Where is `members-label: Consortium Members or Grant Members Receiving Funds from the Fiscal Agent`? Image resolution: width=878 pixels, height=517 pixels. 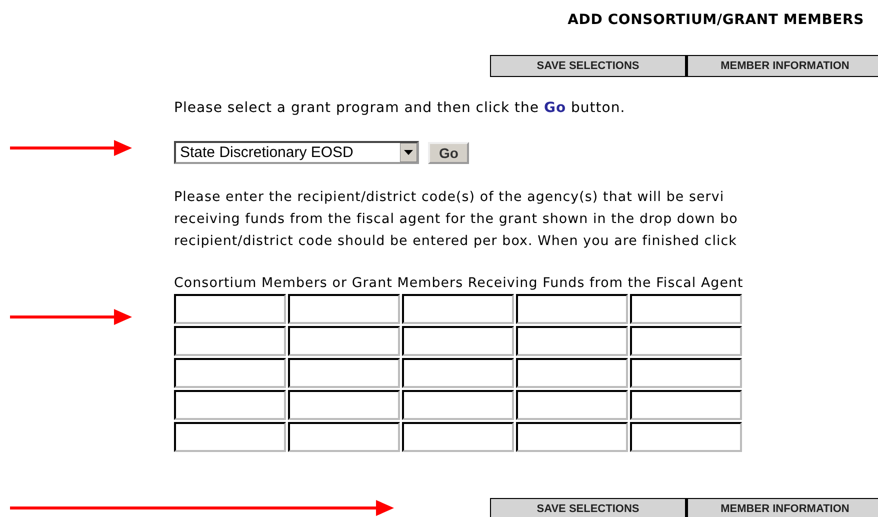 members-label: Consortium Members or Grant Members Receiving Funds from the Fiscal Agent is located at coordinates (459, 284).